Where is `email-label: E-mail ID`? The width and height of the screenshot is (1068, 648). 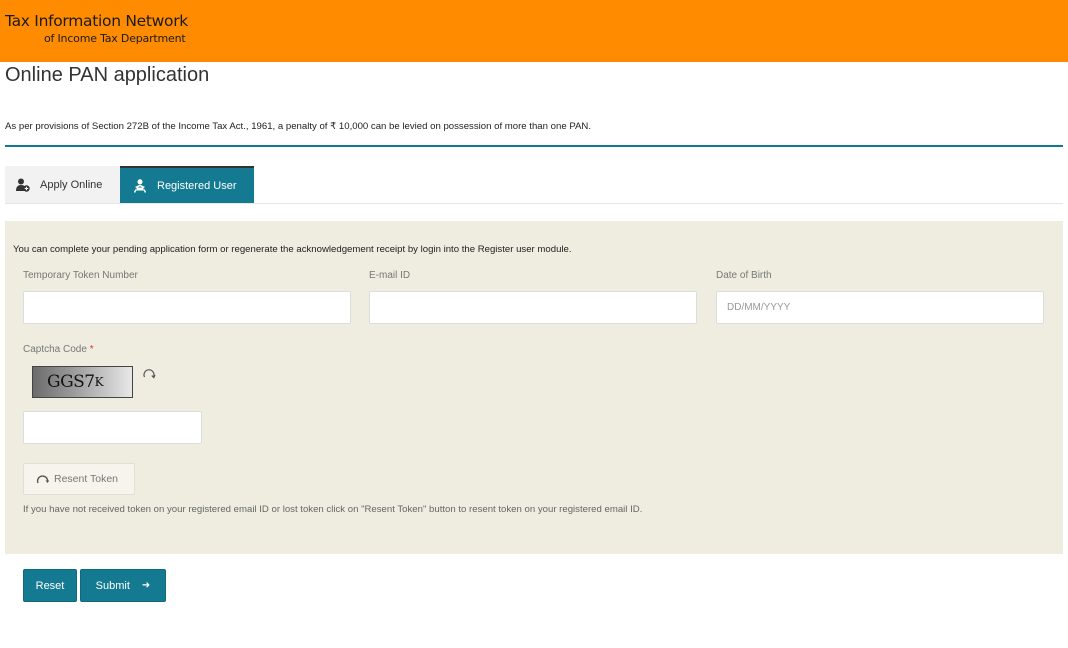
email-label: E-mail ID is located at coordinates (390, 275).